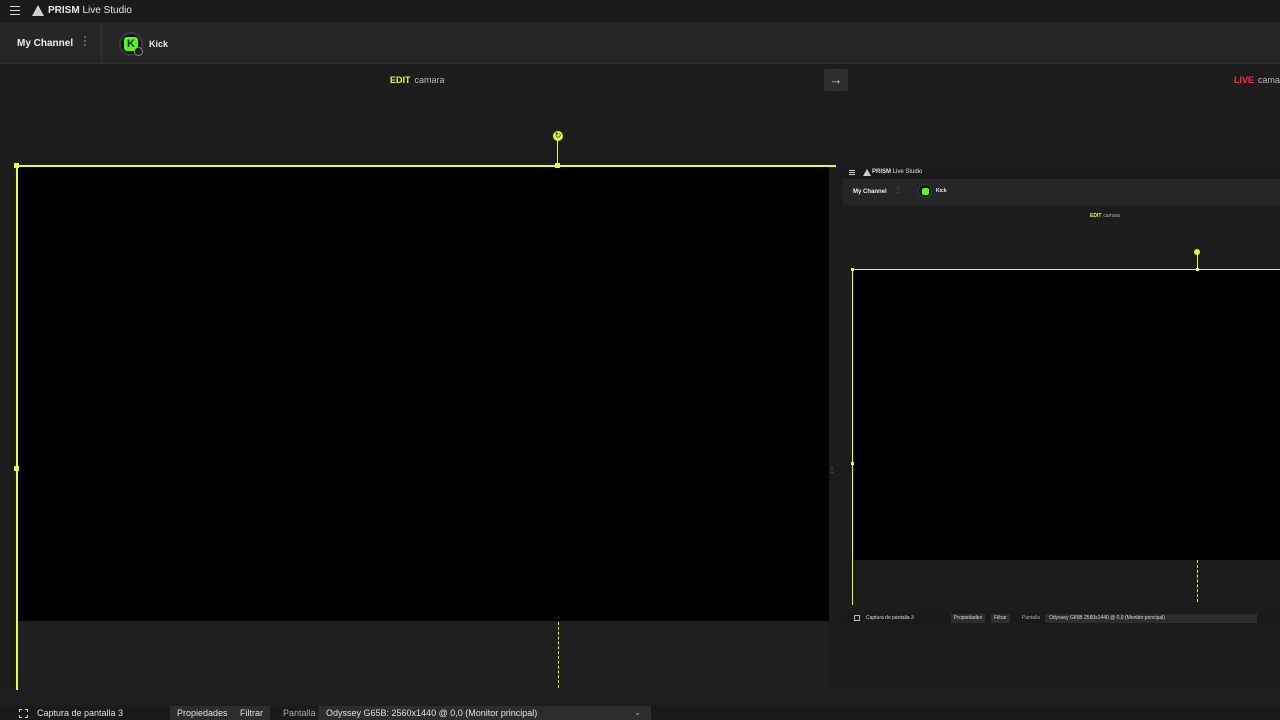 Image resolution: width=1280 pixels, height=720 pixels. What do you see at coordinates (299, 713) in the screenshot?
I see `display-label: Pantalla` at bounding box center [299, 713].